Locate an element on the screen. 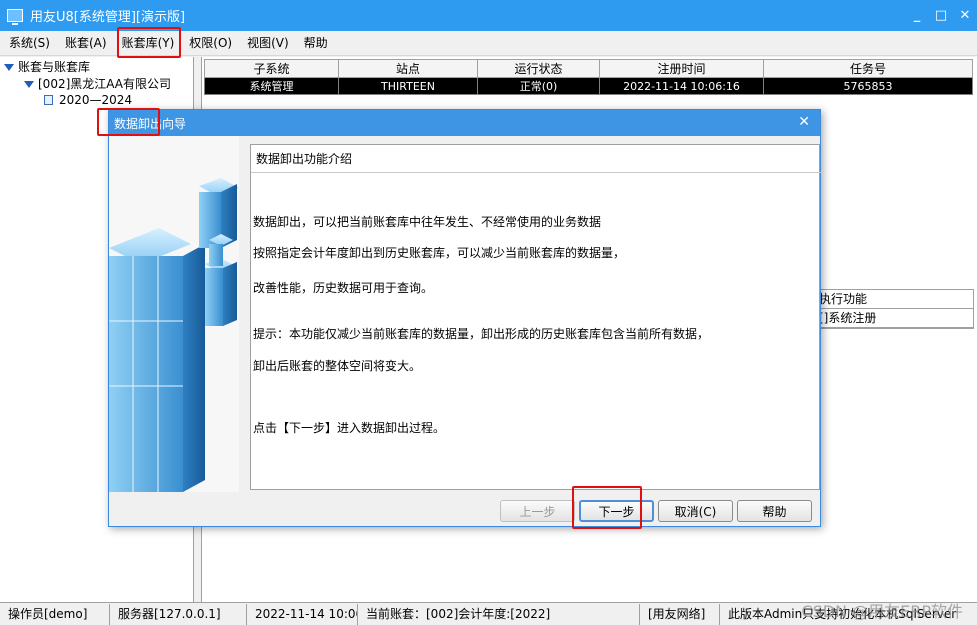  status-network: [用友网络] is located at coordinates (680, 614).